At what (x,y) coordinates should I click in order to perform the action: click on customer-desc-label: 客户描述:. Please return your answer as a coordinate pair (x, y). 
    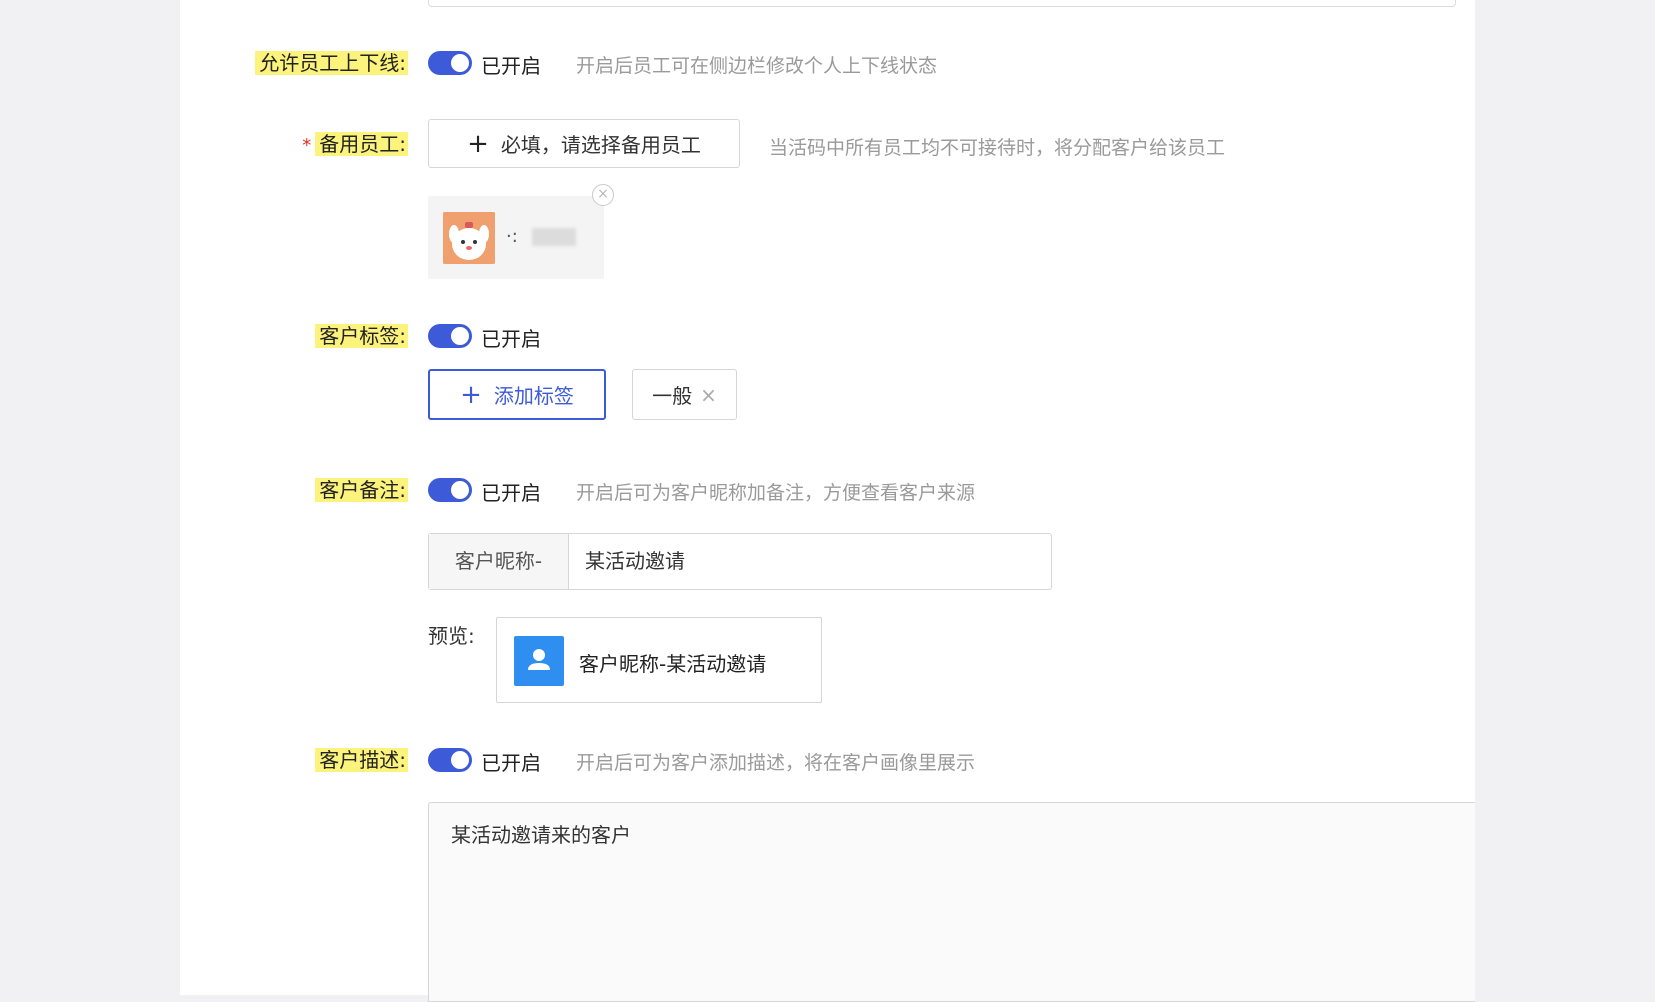
    Looking at the image, I should click on (361, 760).